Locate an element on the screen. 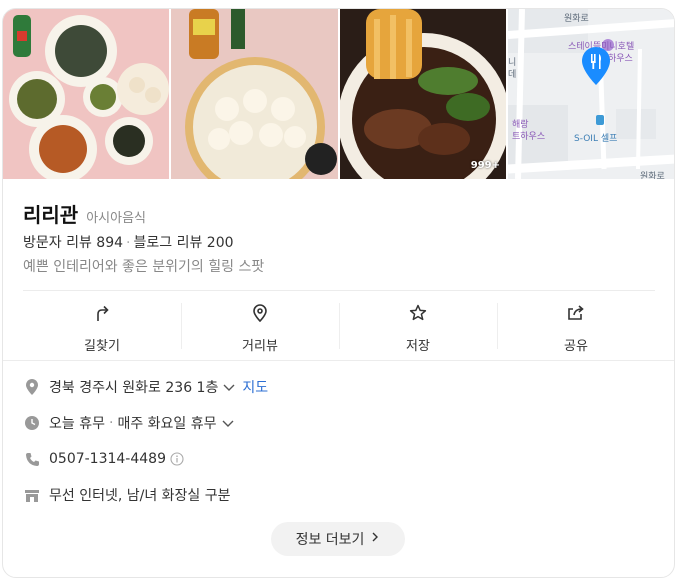 This screenshot has width=678, height=578. star-icon is located at coordinates (418, 315).